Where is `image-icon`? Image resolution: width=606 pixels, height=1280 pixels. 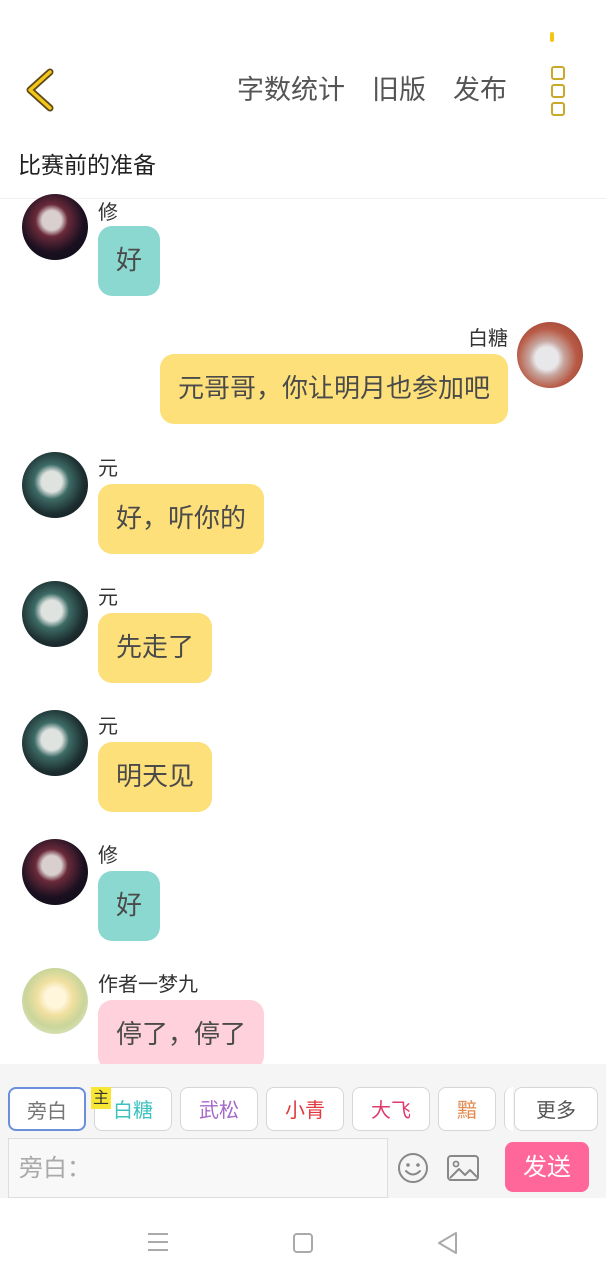 image-icon is located at coordinates (463, 1168).